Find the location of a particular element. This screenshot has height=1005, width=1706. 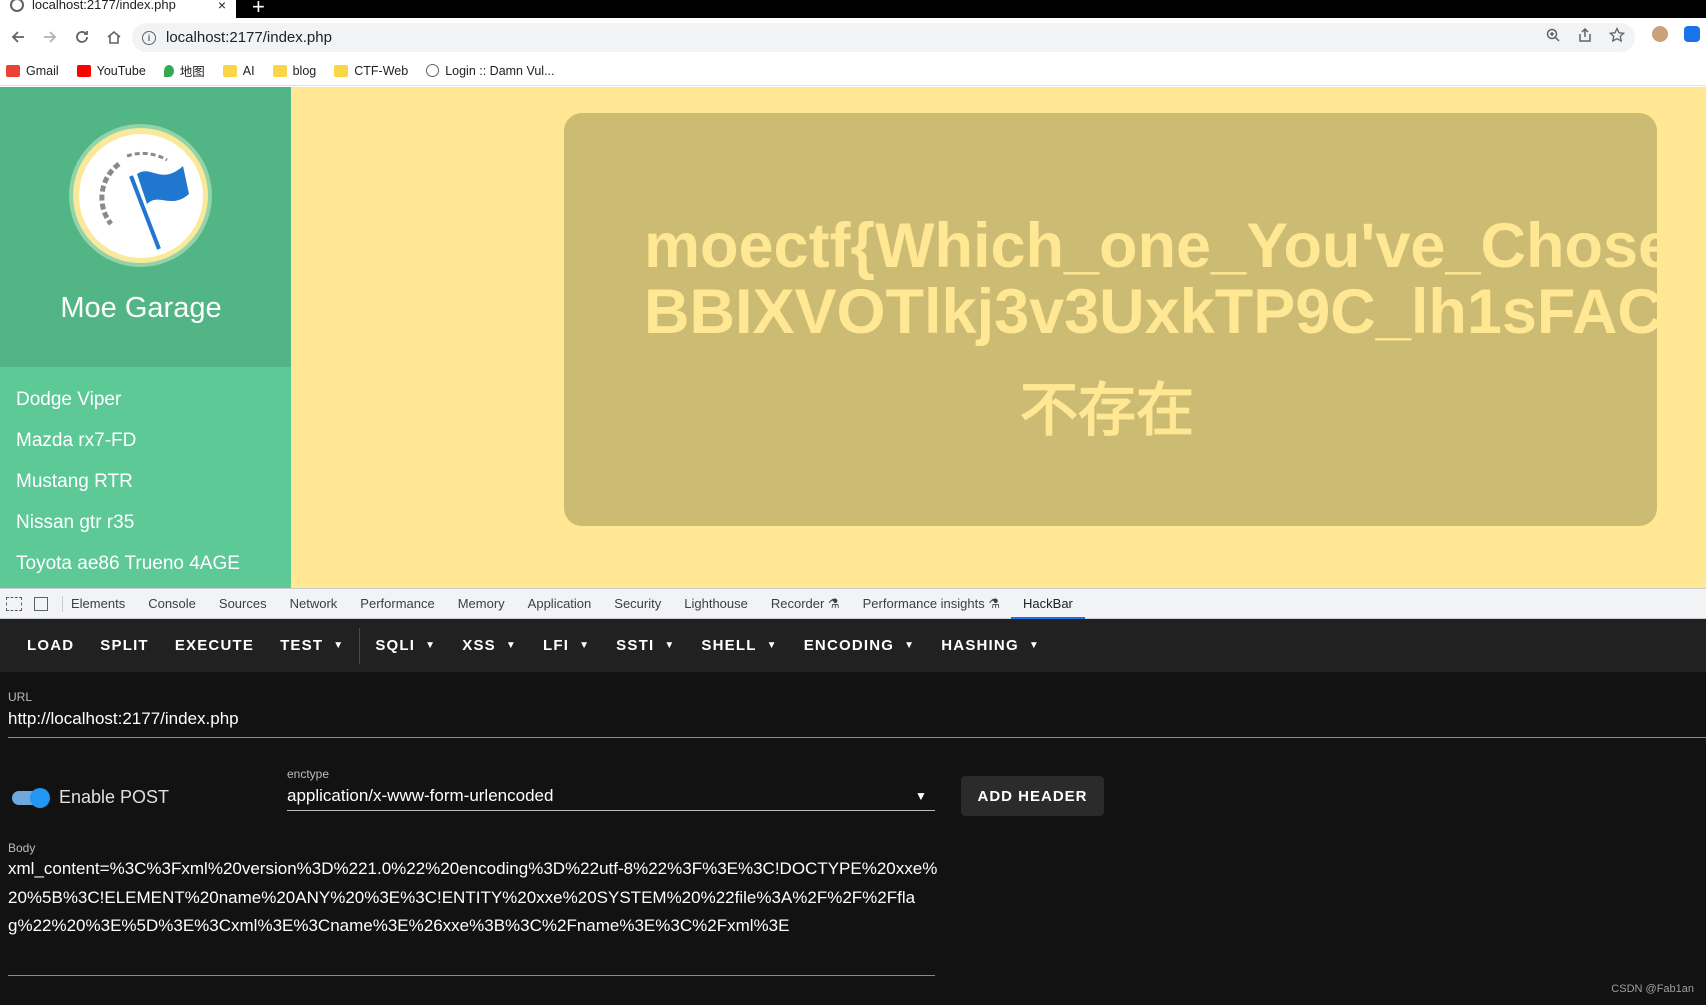

browser-tab: localhost:2177/index.php × is located at coordinates (118, 9).